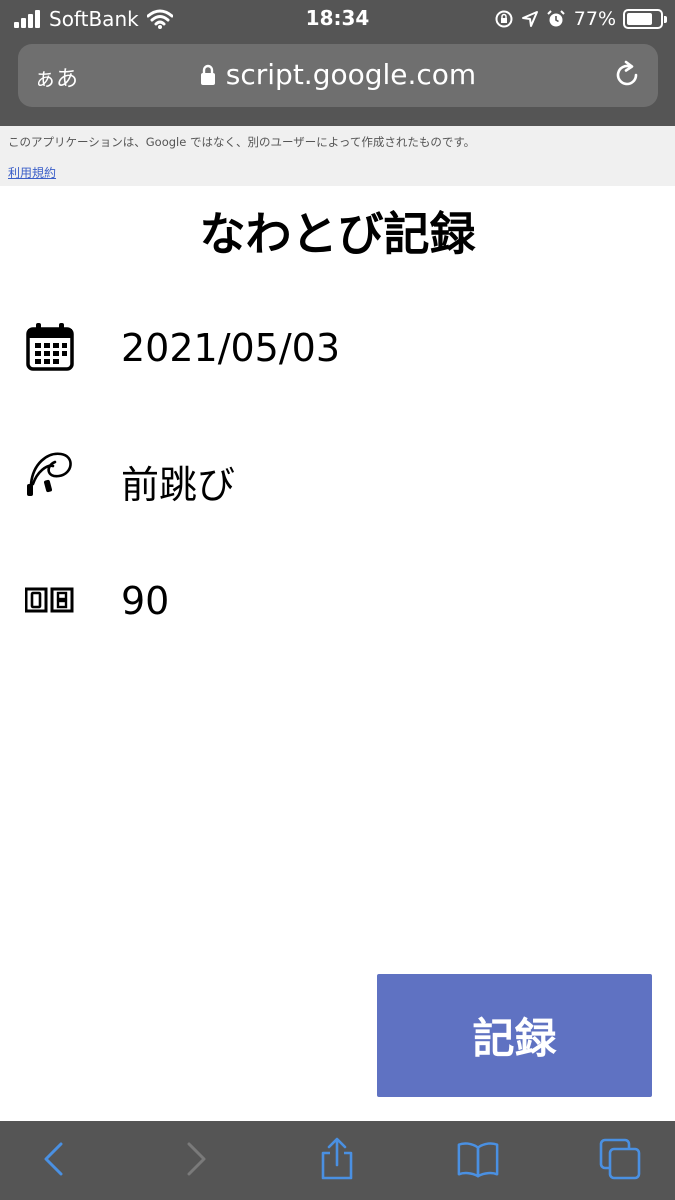  I want to click on count-value: 90, so click(145, 601).